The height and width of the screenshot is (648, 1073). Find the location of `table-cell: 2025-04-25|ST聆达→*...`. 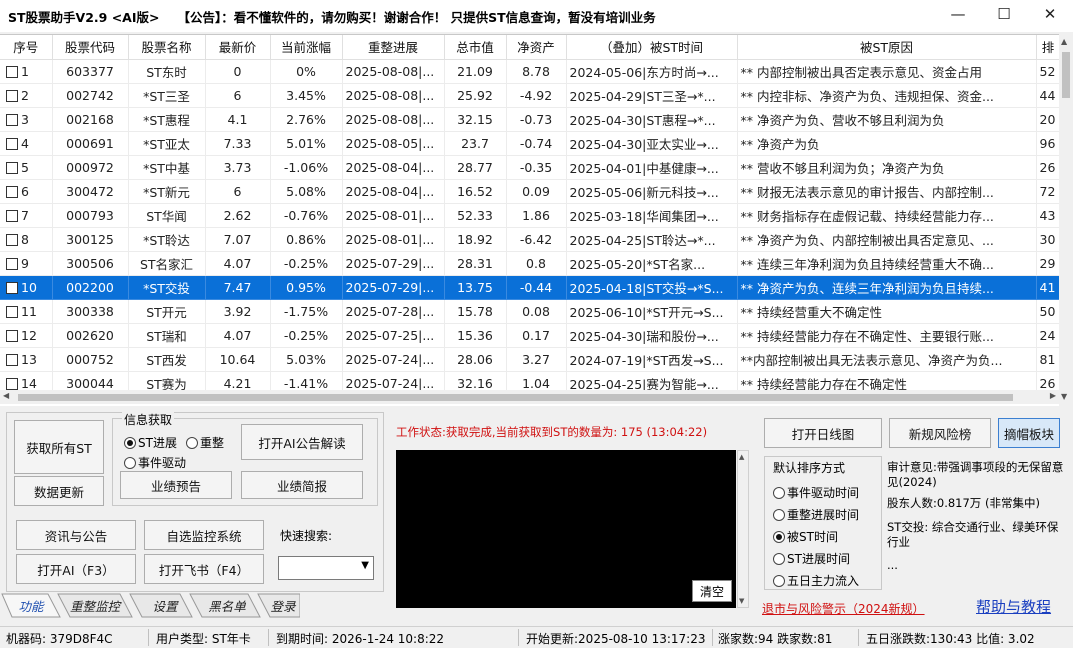

table-cell: 2025-04-25|ST聆达→*... is located at coordinates (652, 239).